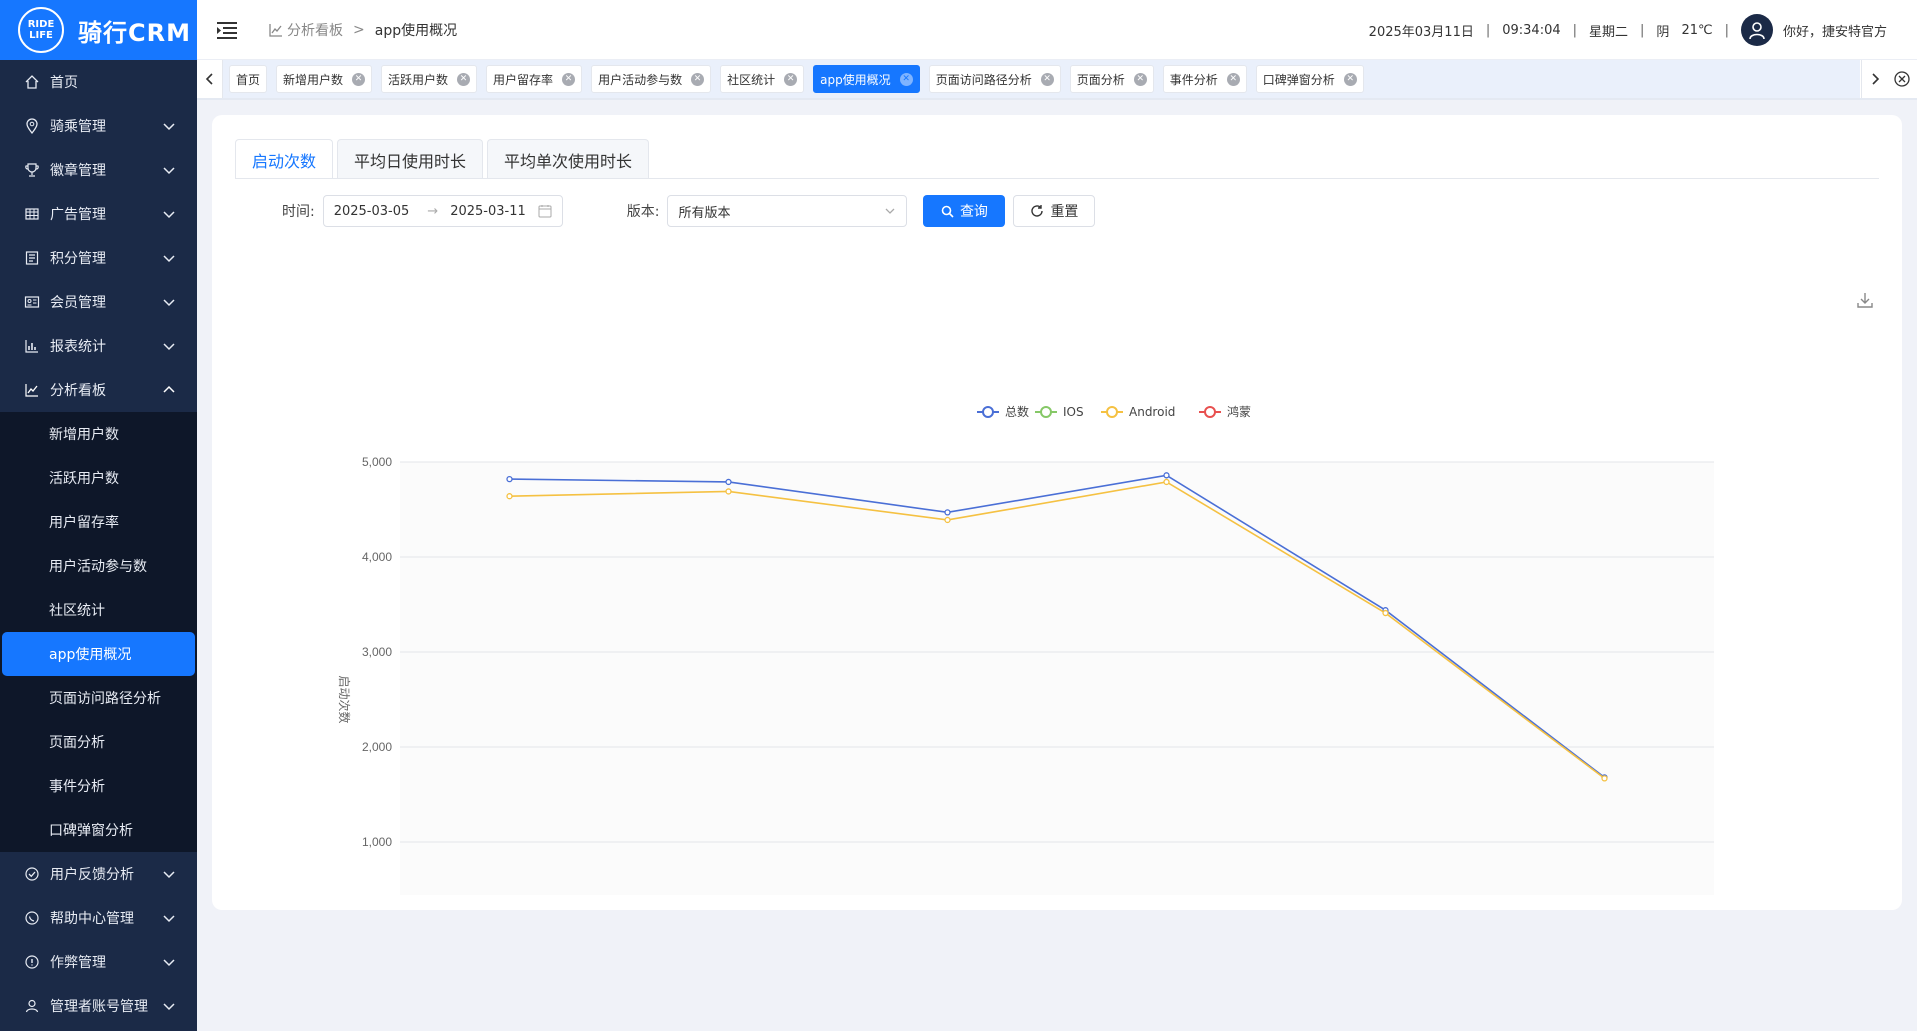  Describe the element at coordinates (1057, 178) in the screenshot. I see `tabs-divider` at that location.